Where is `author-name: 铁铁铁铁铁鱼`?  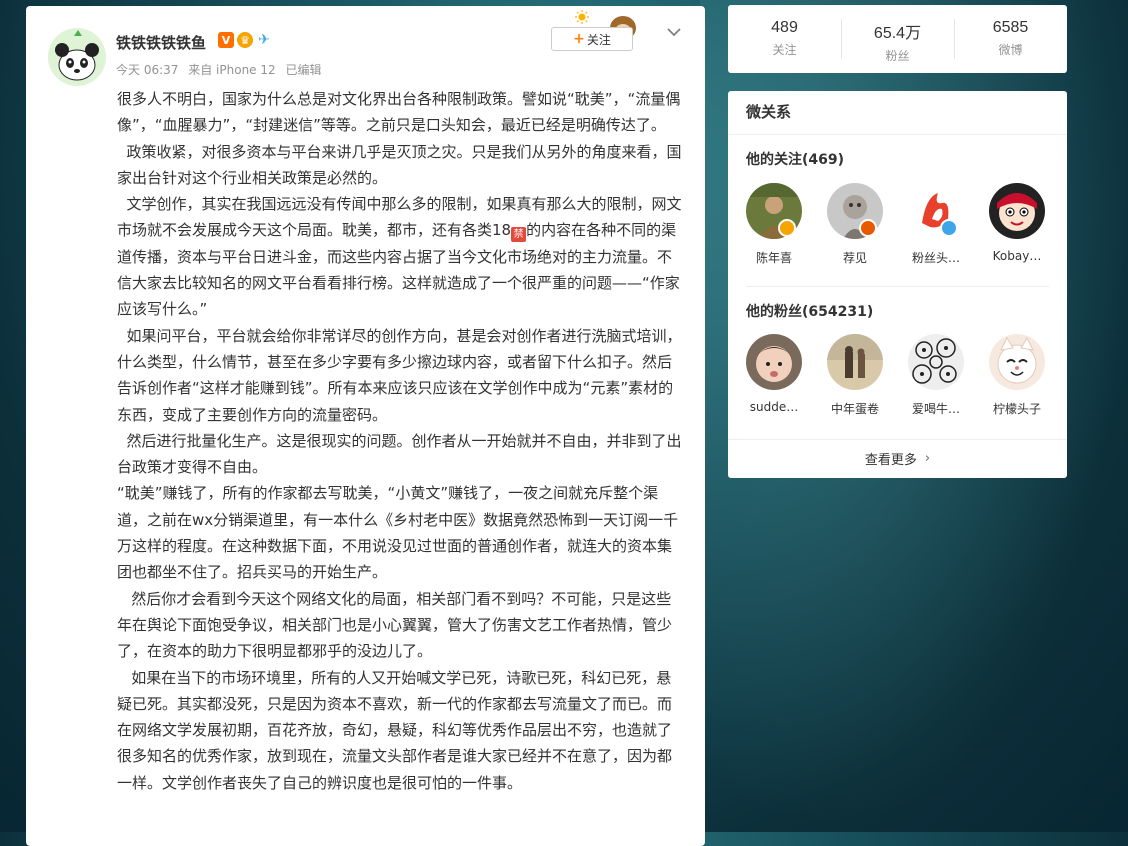 author-name: 铁铁铁铁铁鱼 is located at coordinates (161, 42).